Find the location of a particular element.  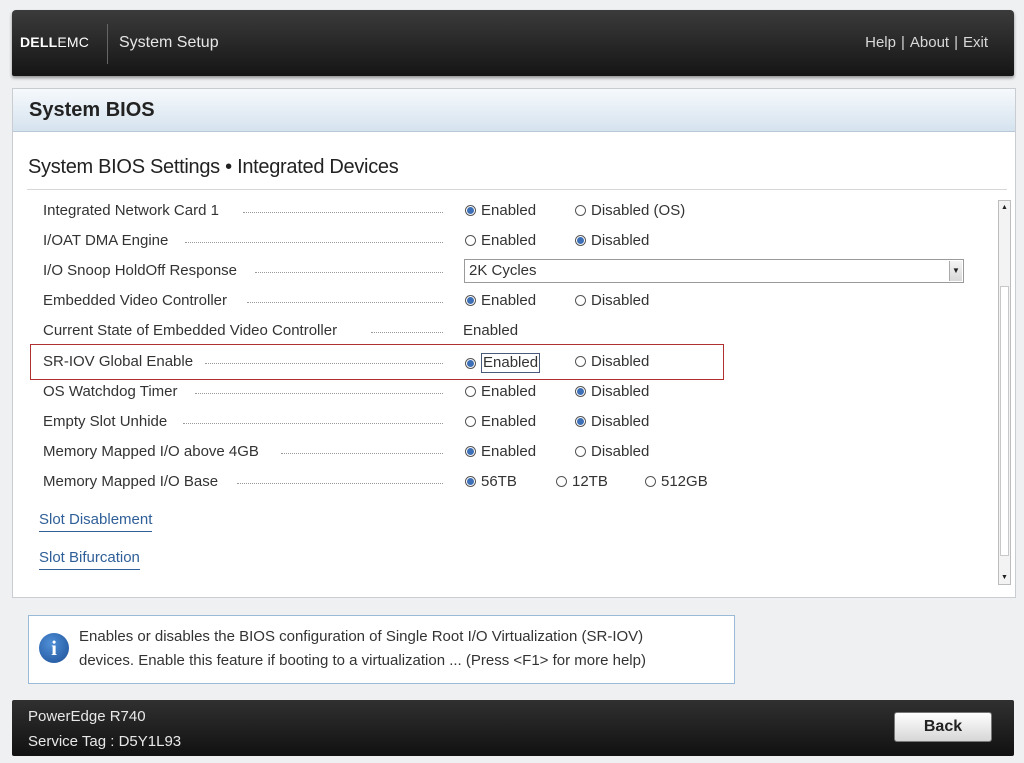

header-links: Help | About | Exit is located at coordinates (926, 42).